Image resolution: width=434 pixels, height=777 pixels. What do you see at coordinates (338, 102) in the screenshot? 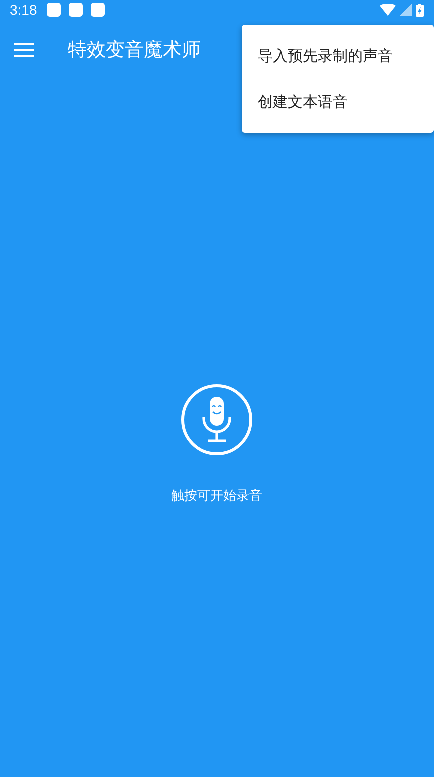
I see `menu-item: 创建文本语音` at bounding box center [338, 102].